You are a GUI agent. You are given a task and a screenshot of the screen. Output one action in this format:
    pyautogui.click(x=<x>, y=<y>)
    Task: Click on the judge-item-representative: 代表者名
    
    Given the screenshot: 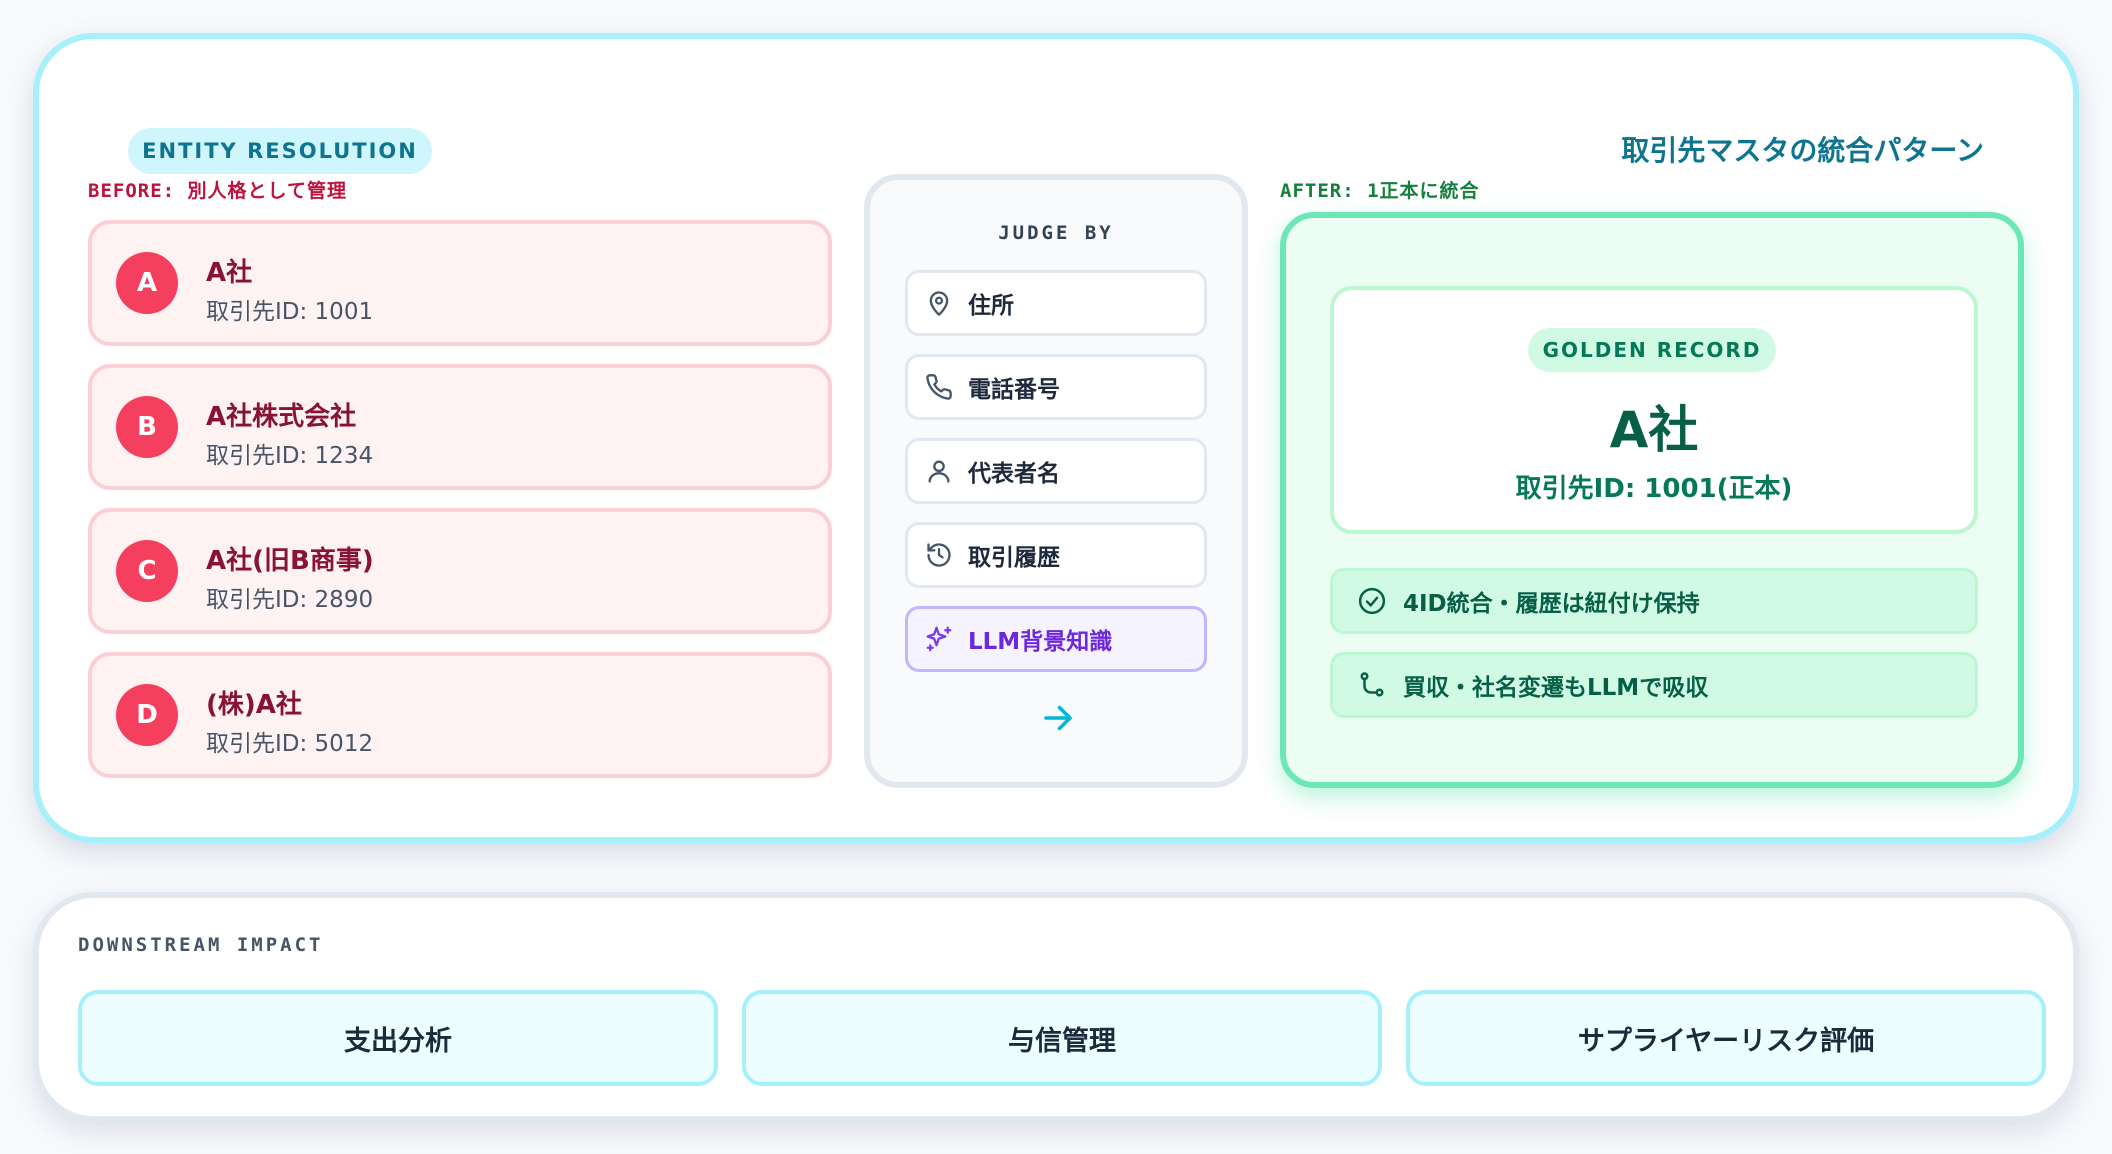 What is the action you would take?
    pyautogui.click(x=1056, y=471)
    